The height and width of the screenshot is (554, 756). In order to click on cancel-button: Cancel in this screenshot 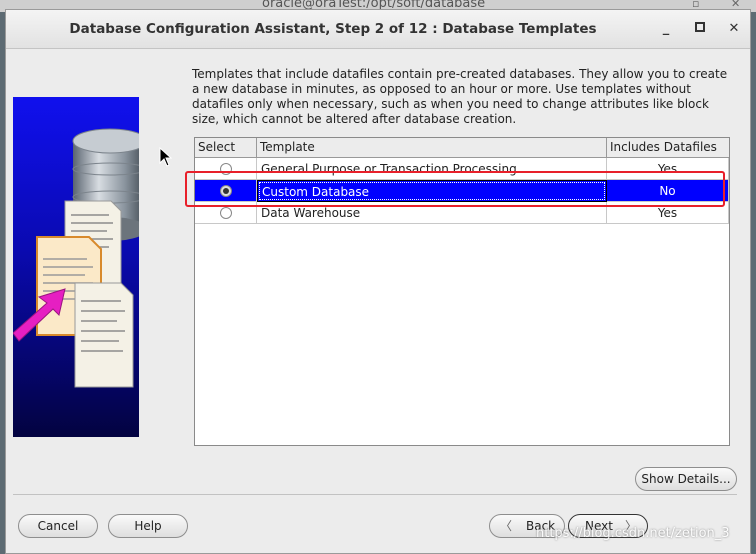, I will do `click(58, 526)`.